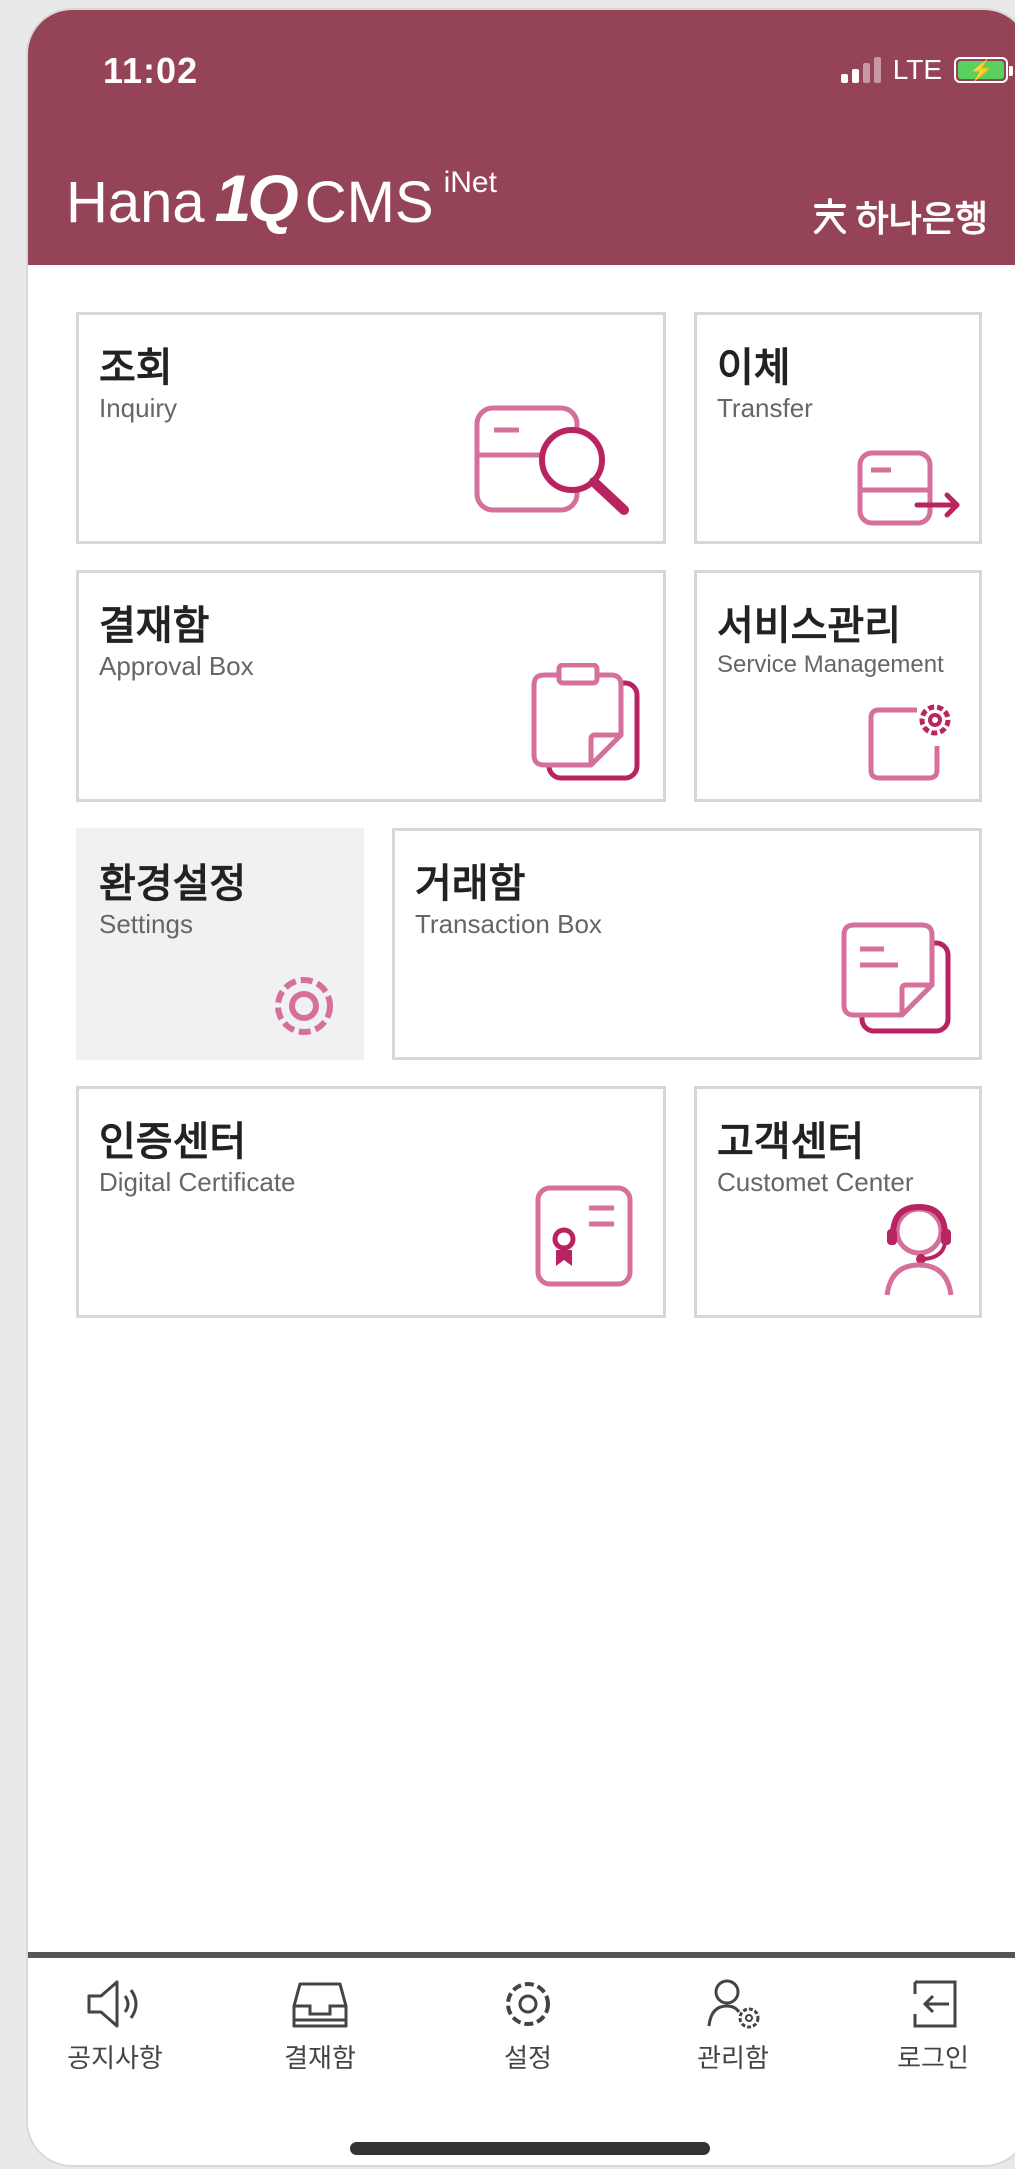  Describe the element at coordinates (146, 924) in the screenshot. I see `tile-subtitle: Settings` at that location.